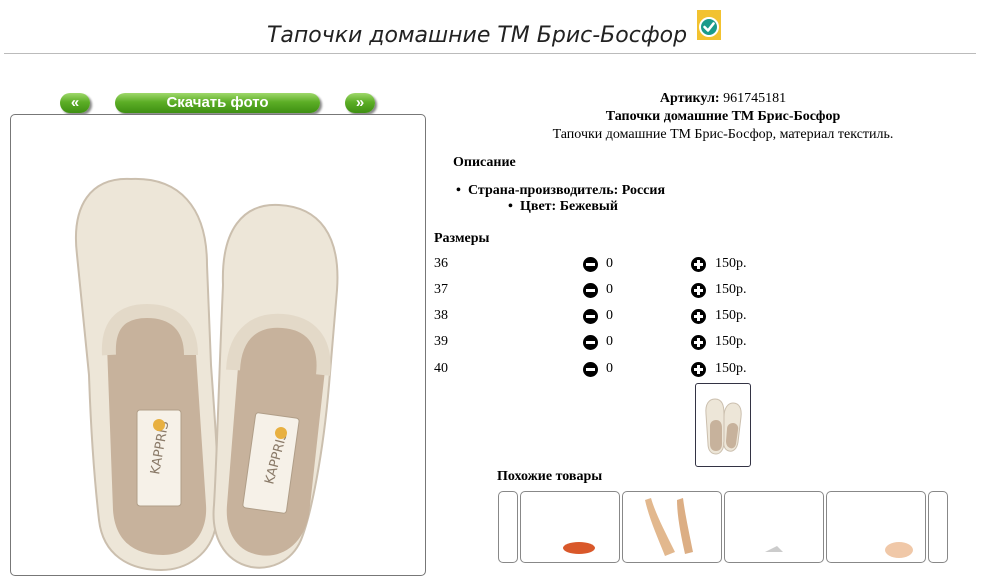  What do you see at coordinates (75, 103) in the screenshot?
I see `prev-photo-button: «` at bounding box center [75, 103].